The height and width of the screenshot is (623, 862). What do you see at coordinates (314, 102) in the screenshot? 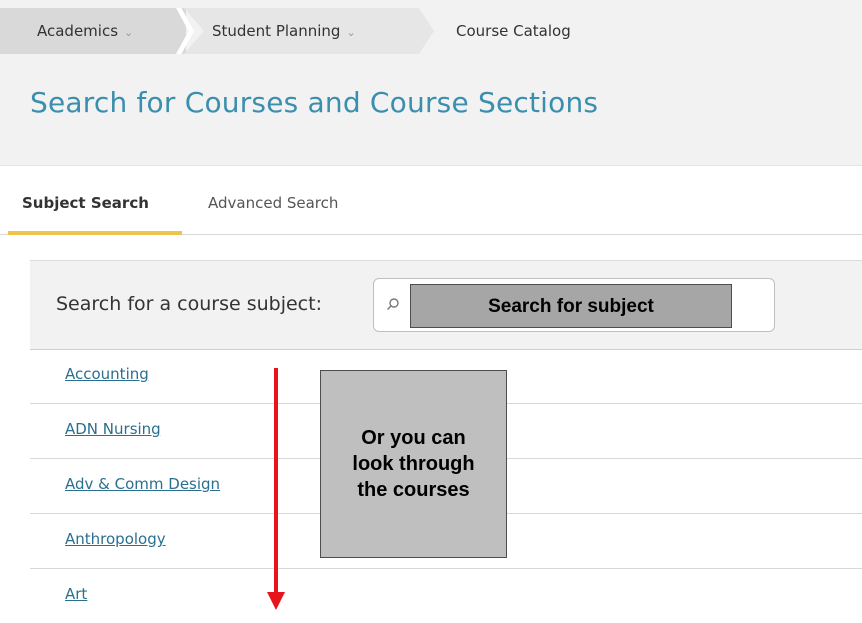
I see `page-title: Search for Courses and Course Sections` at bounding box center [314, 102].